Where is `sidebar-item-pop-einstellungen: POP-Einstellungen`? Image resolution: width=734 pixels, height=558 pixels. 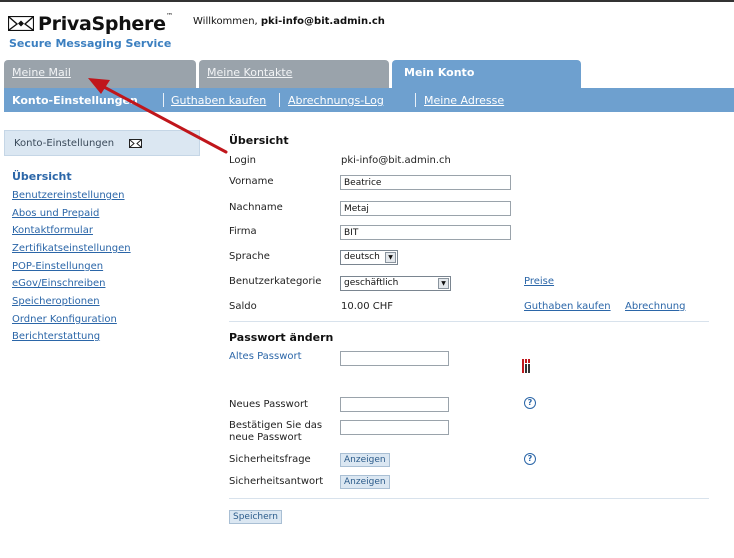 sidebar-item-pop-einstellungen: POP-Einstellungen is located at coordinates (57, 266).